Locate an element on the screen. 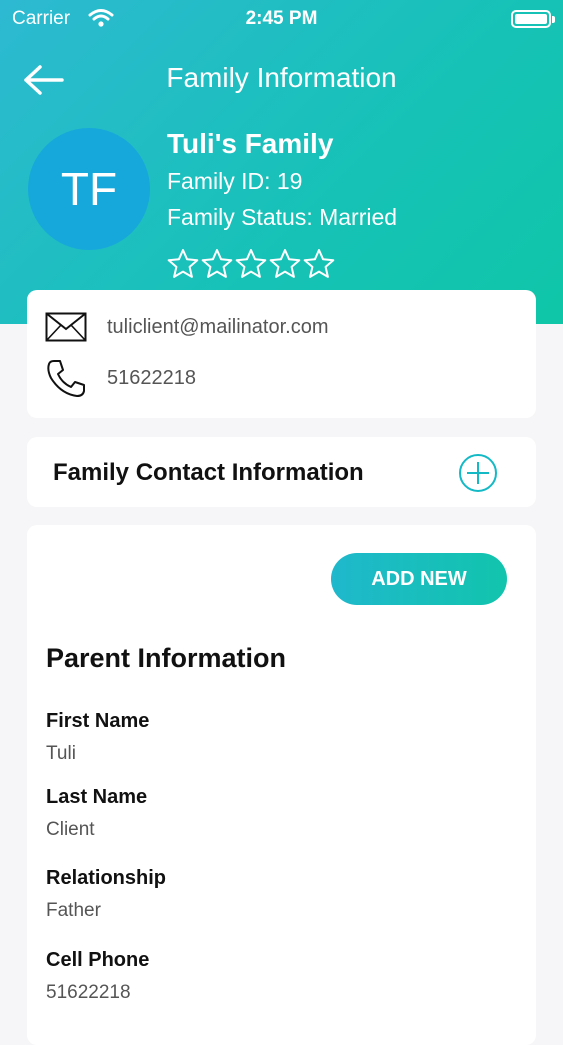  avatar-initials: TF is located at coordinates (89, 189).